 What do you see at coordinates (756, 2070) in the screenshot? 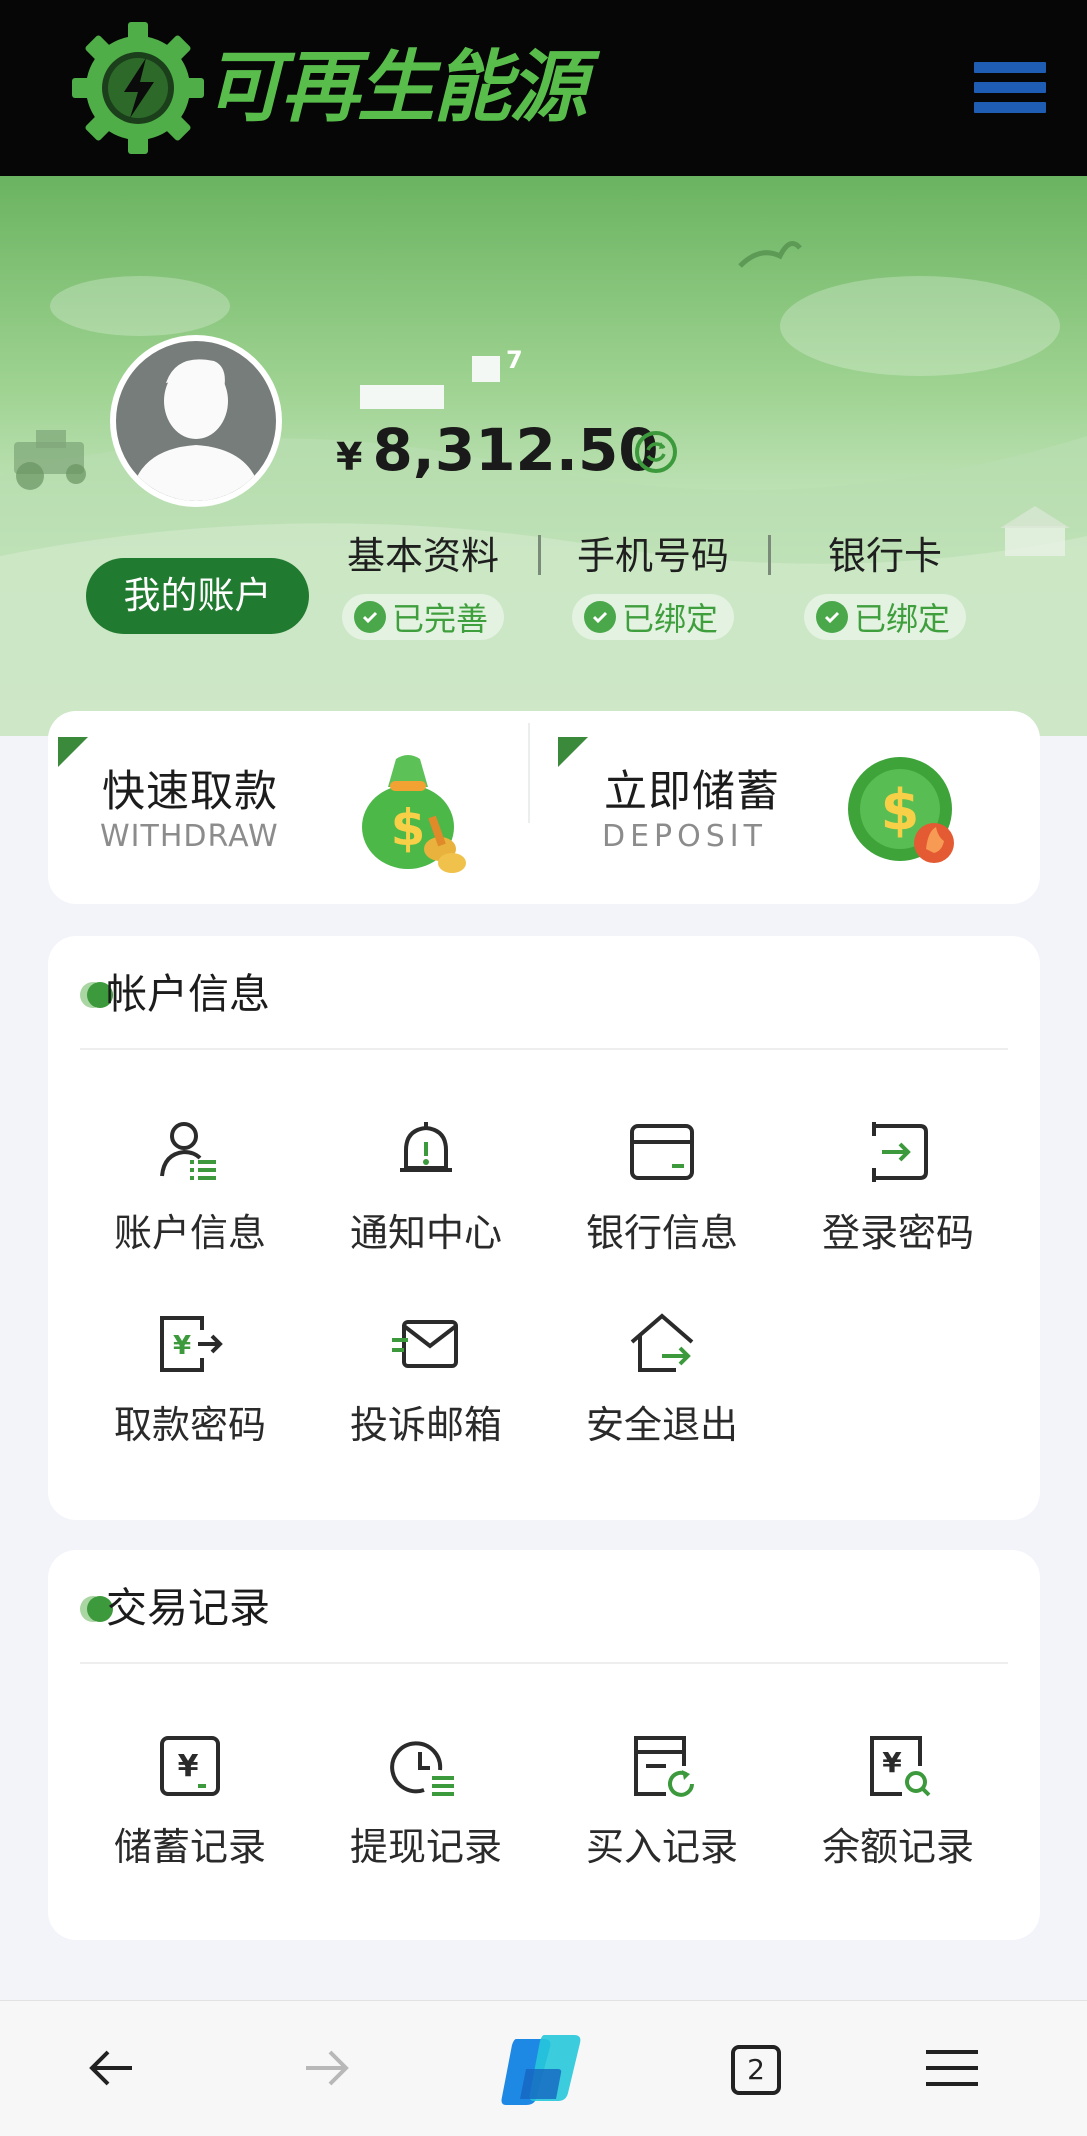
I see `tab-count-button: 2` at bounding box center [756, 2070].